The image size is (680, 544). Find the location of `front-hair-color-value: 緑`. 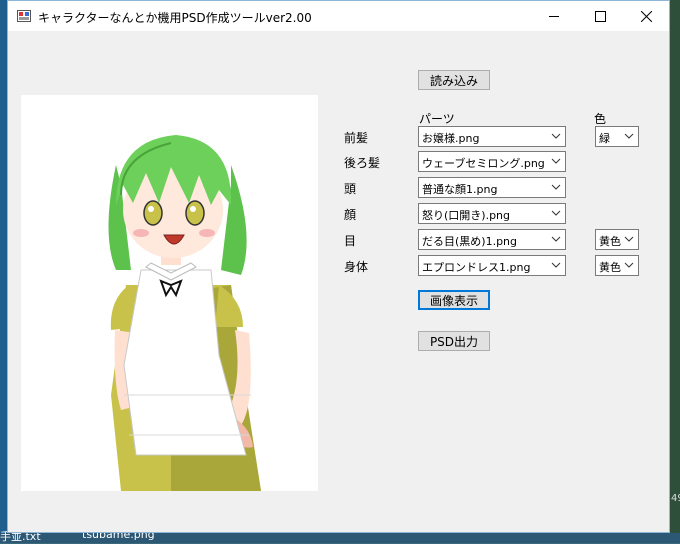

front-hair-color-value: 緑 is located at coordinates (604, 138).